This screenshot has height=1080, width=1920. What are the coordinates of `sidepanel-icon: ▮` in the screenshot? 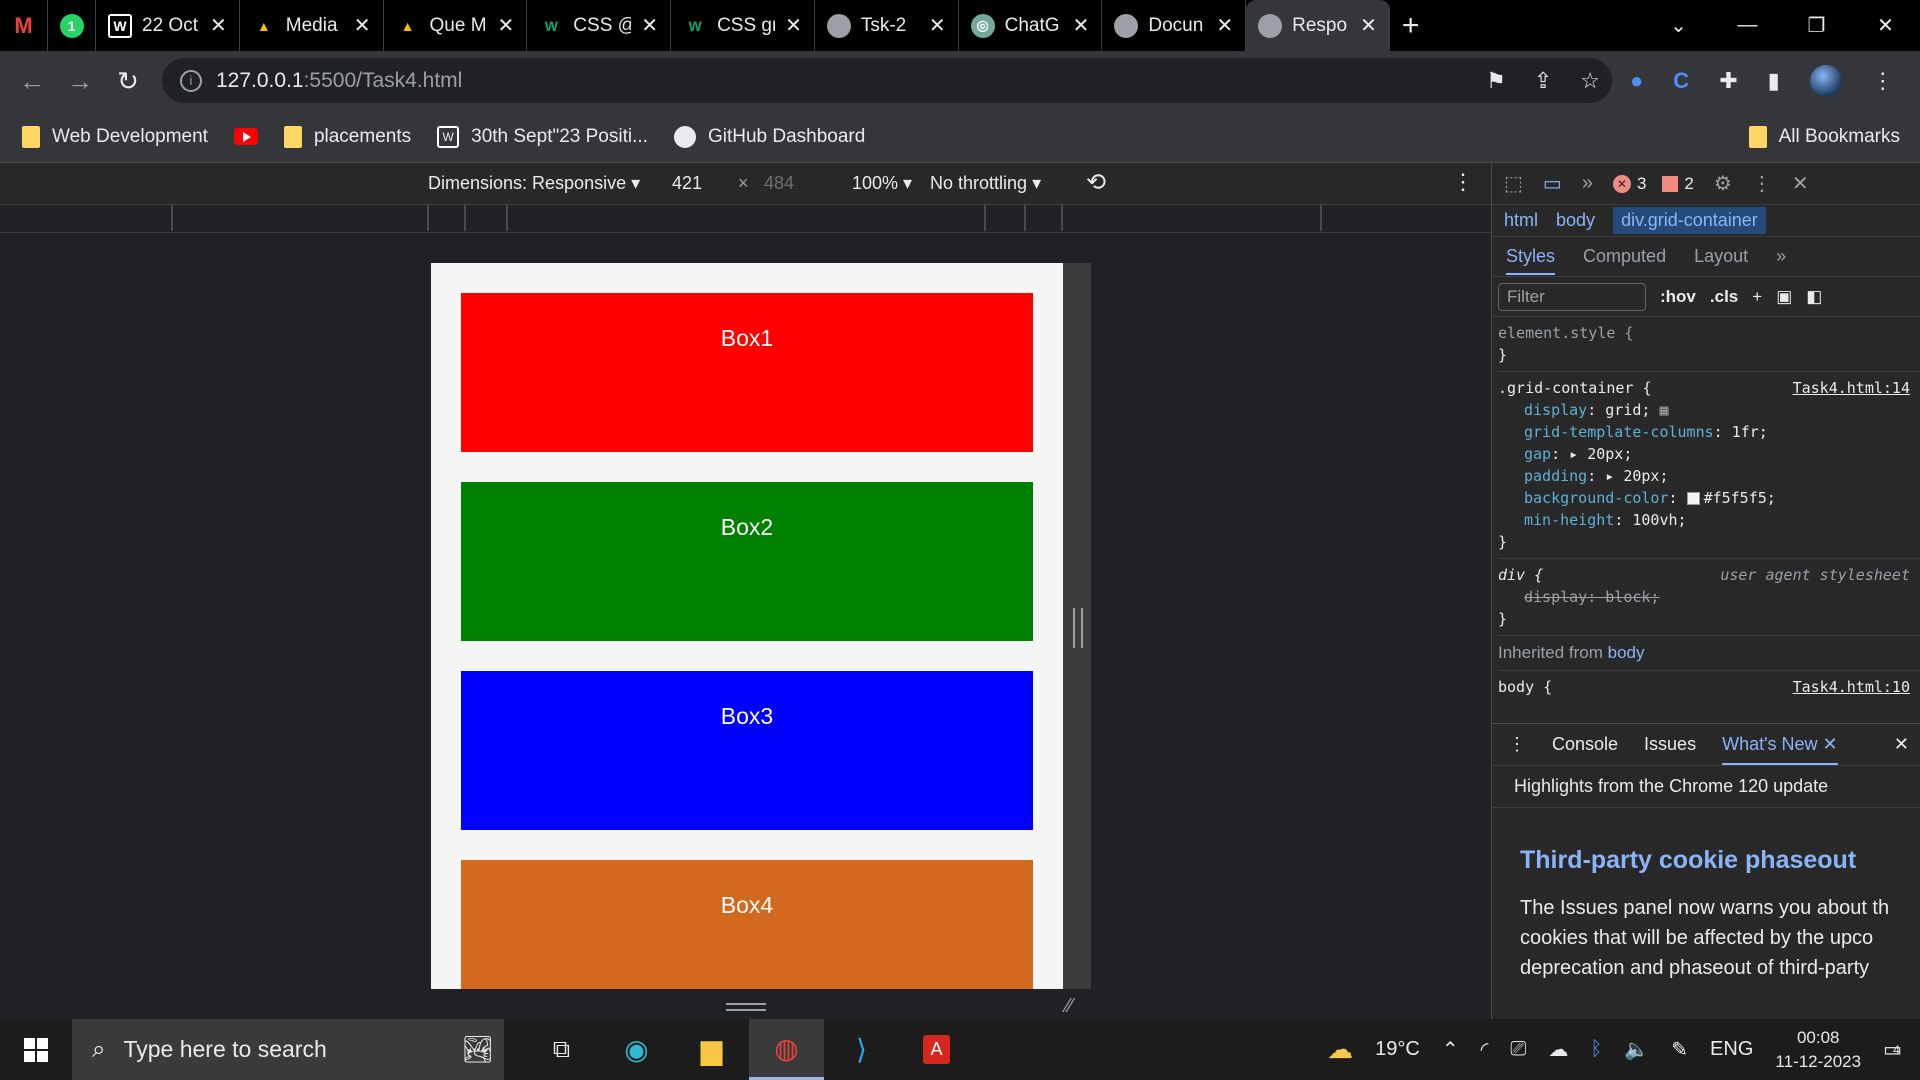 It's located at (1774, 81).